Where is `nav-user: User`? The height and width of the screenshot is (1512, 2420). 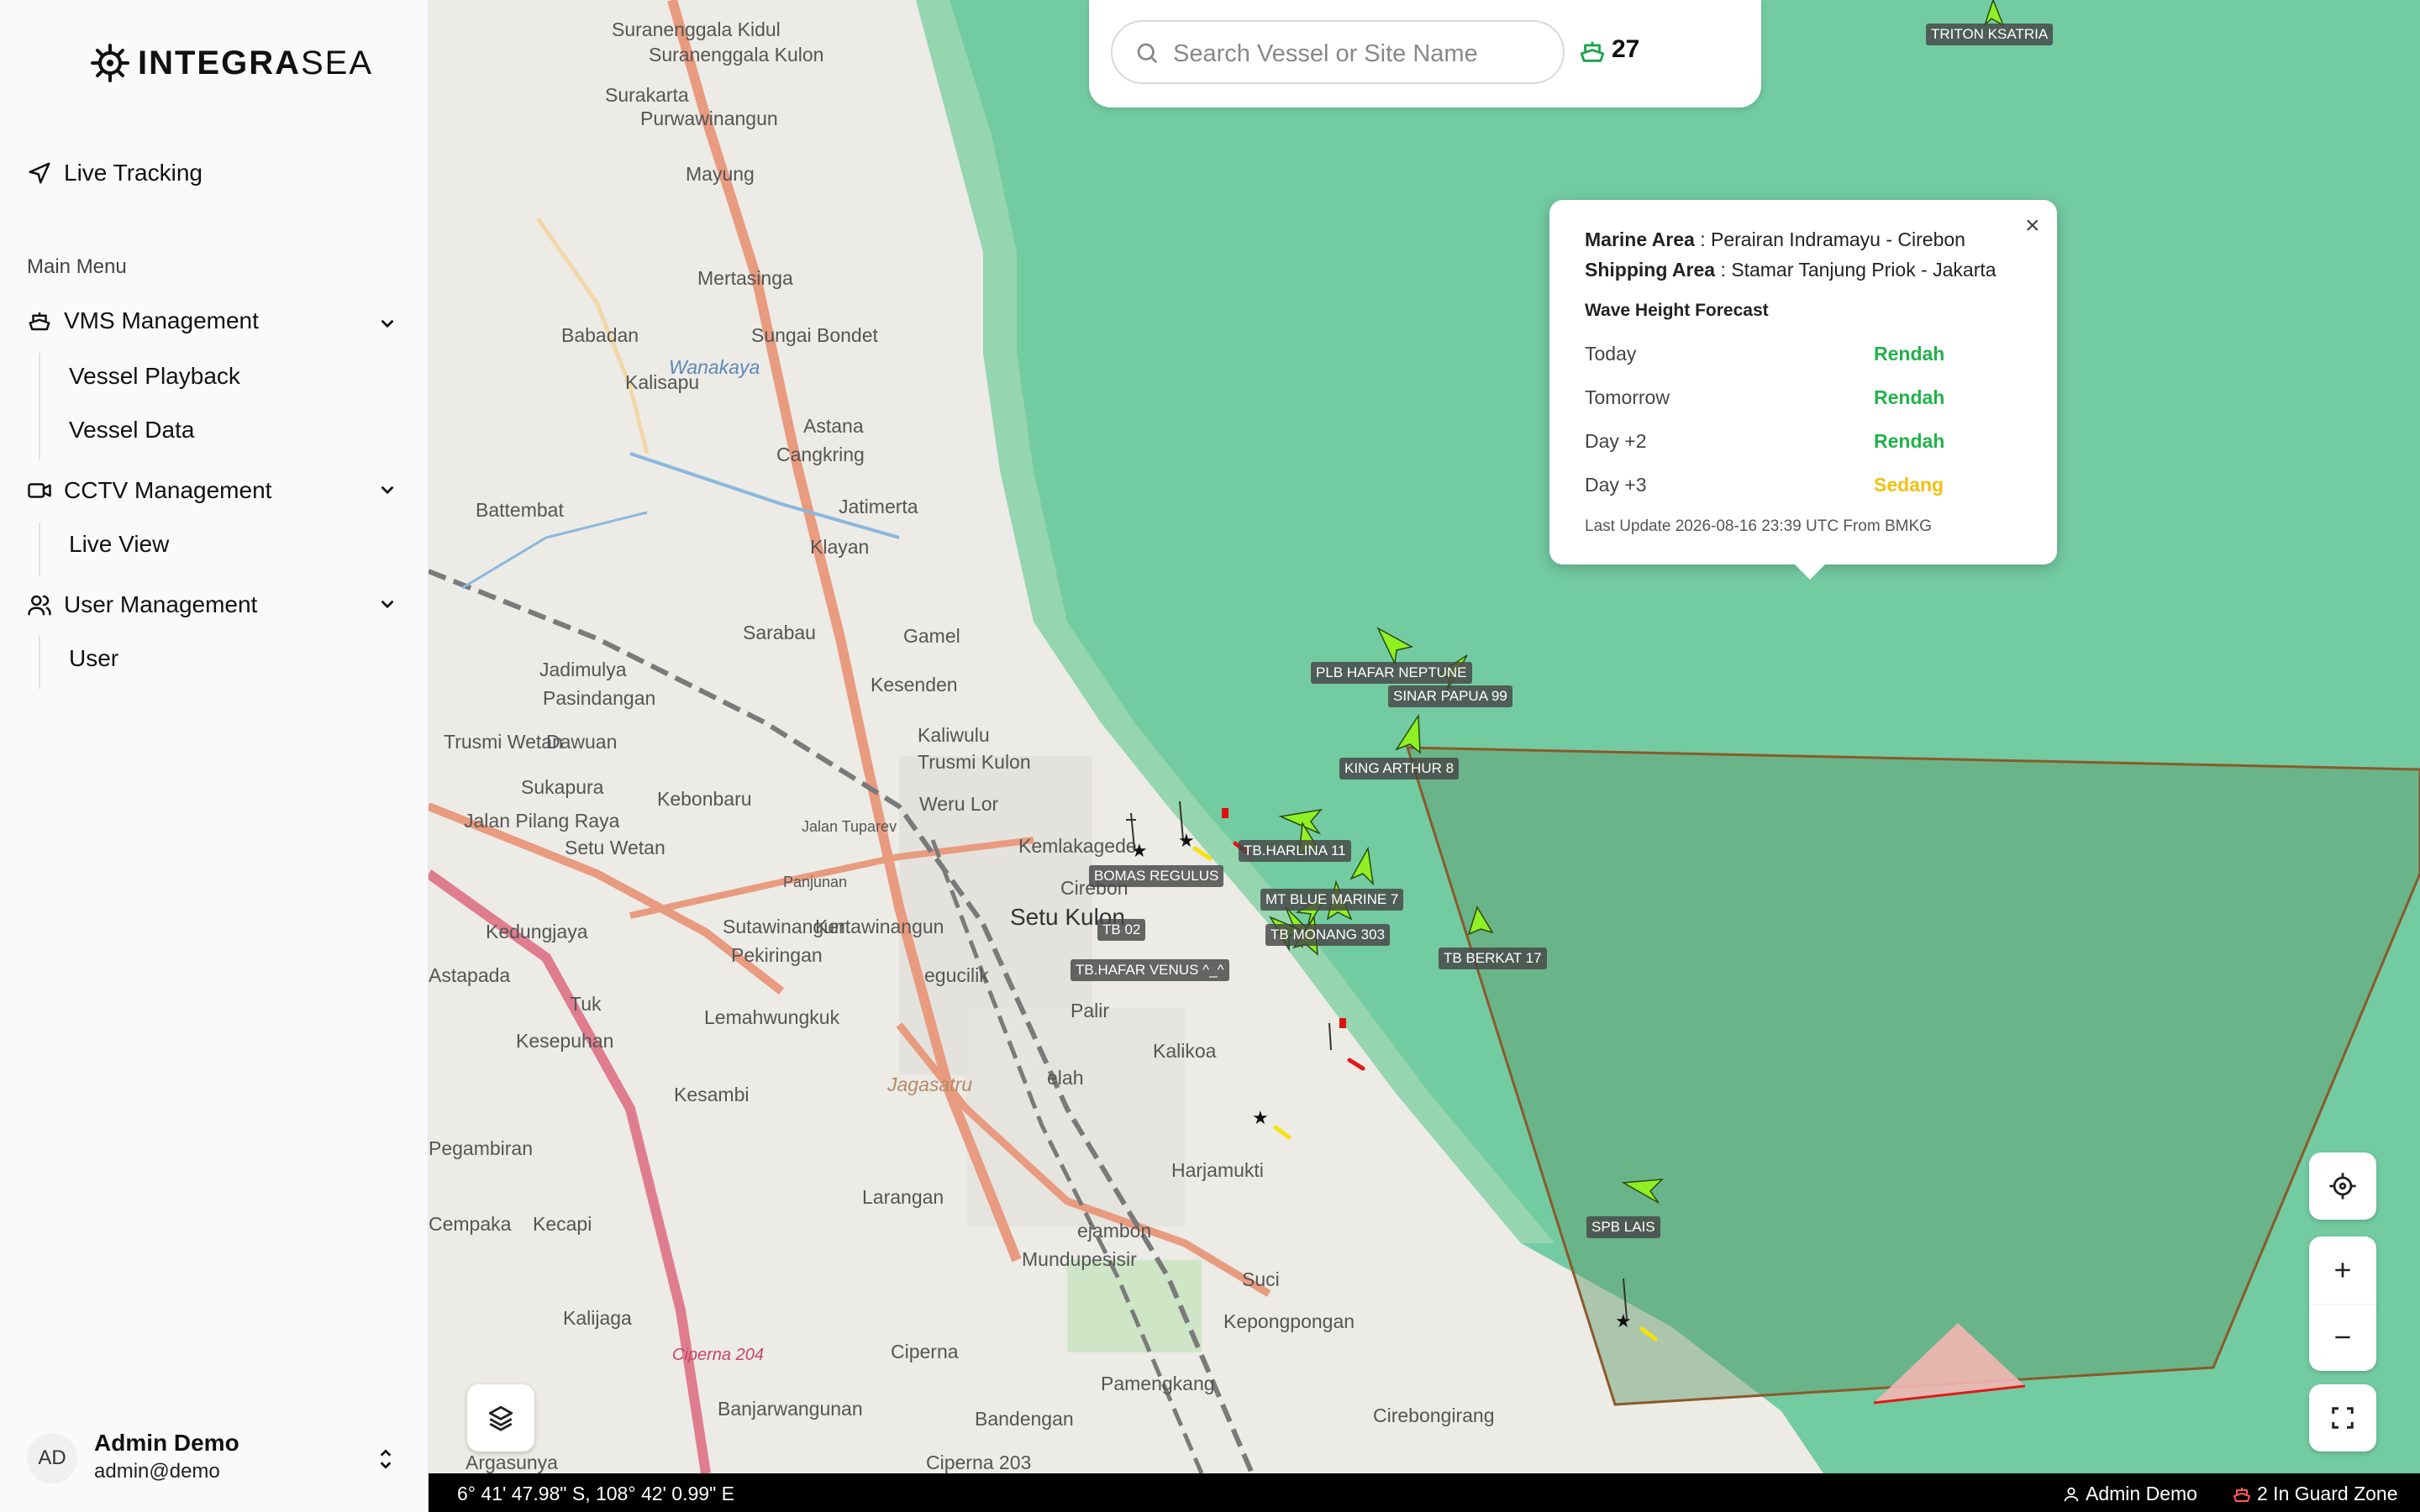
nav-user: User is located at coordinates (94, 658).